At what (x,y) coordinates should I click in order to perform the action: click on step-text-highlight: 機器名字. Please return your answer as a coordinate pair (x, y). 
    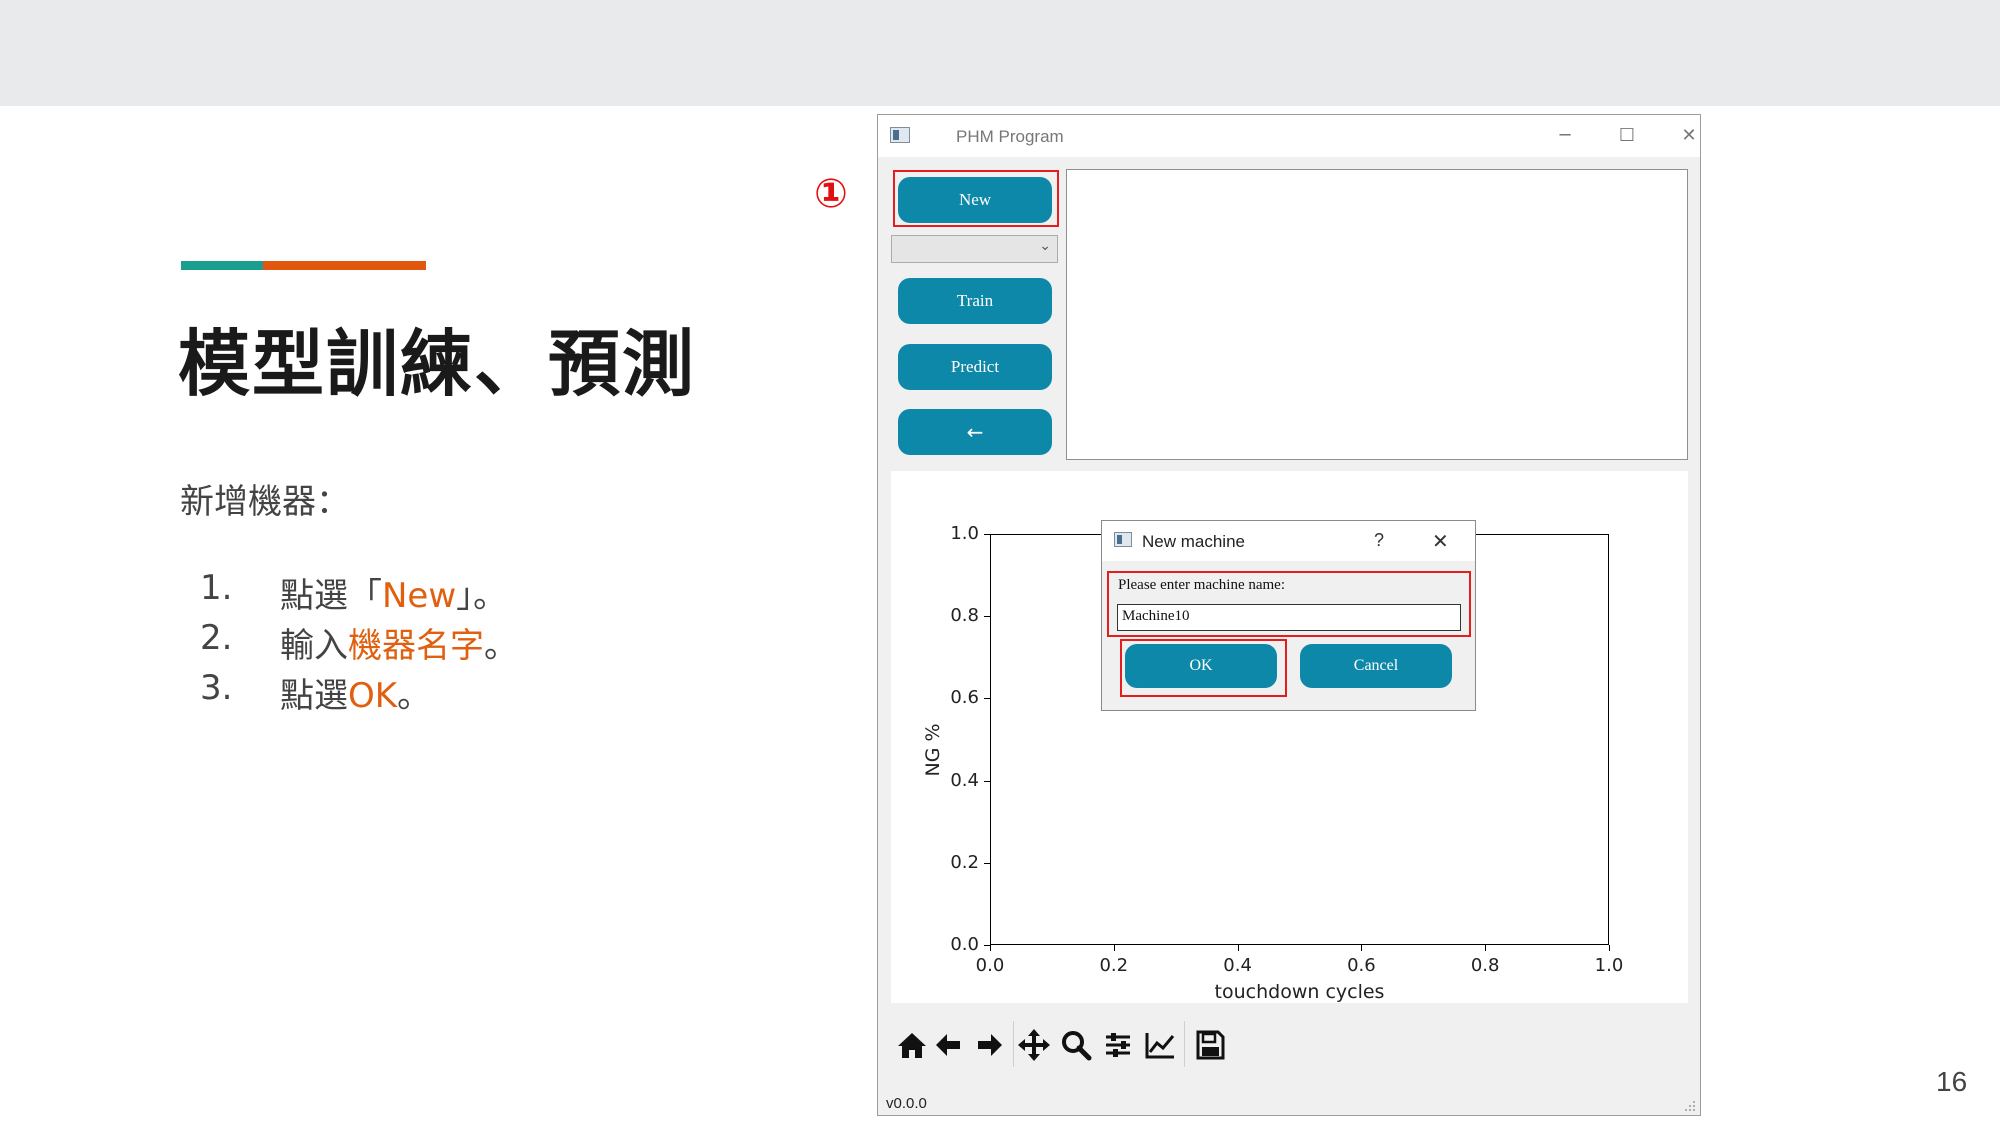
    Looking at the image, I should click on (416, 646).